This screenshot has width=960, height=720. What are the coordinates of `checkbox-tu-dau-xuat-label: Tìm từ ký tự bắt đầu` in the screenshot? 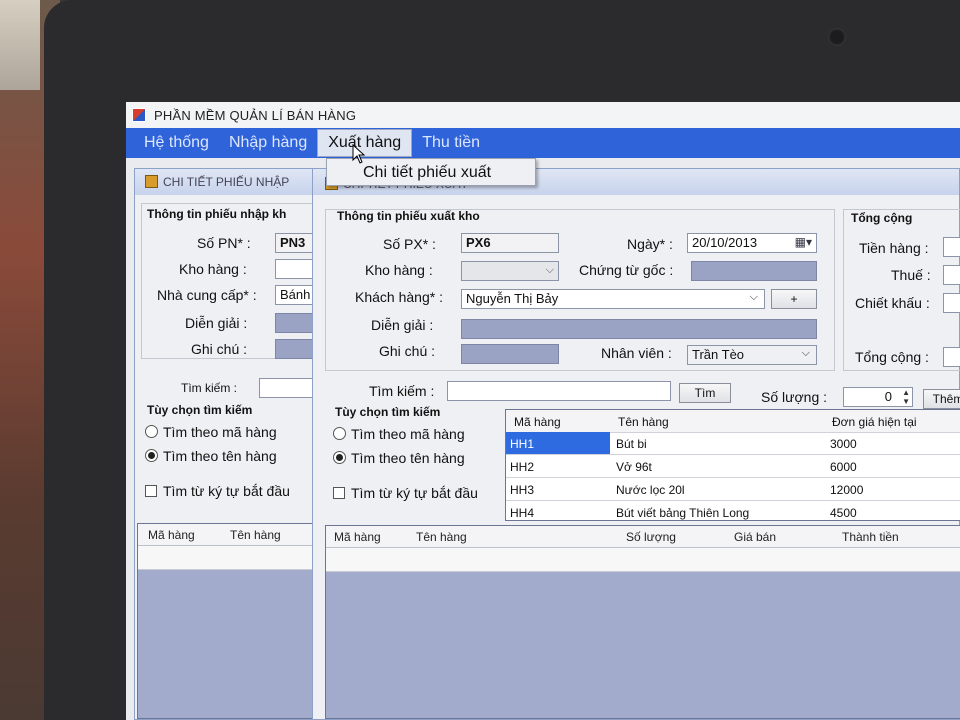 It's located at (414, 493).